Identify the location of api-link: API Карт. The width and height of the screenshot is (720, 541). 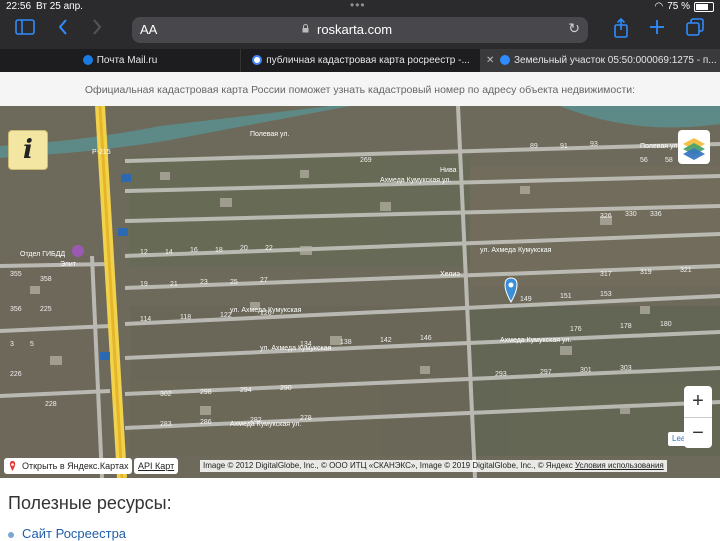
(156, 466).